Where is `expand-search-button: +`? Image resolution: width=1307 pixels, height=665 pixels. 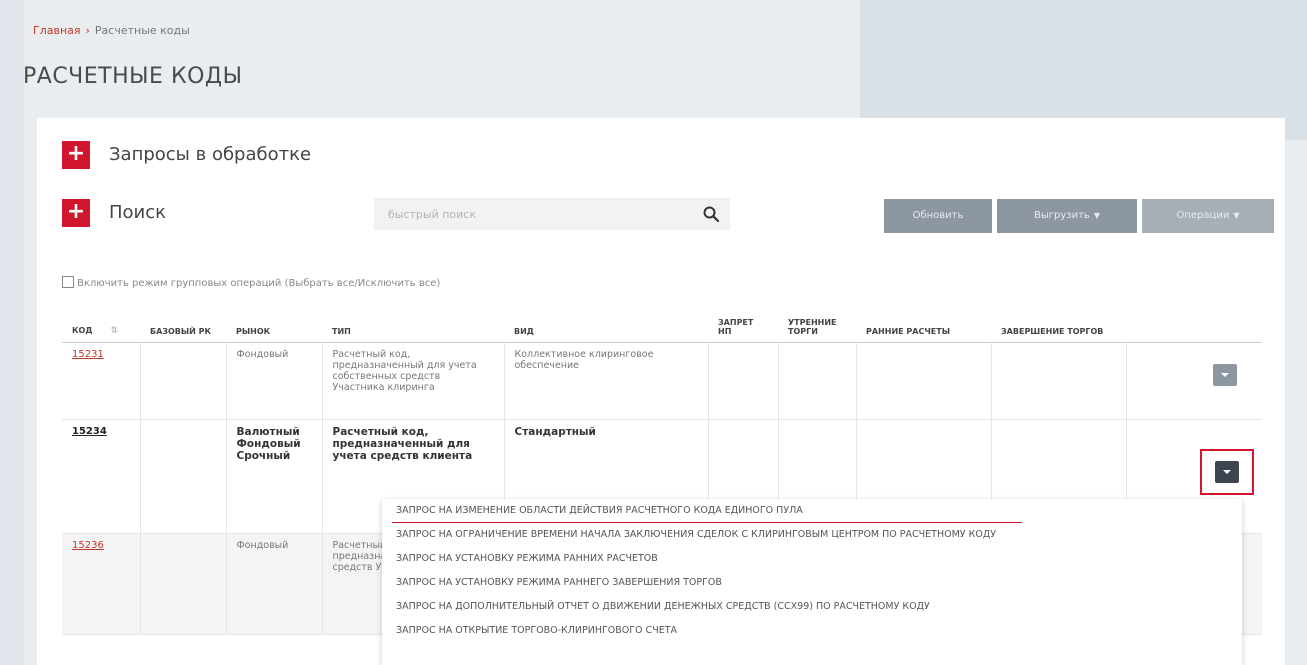
expand-search-button: + is located at coordinates (76, 213).